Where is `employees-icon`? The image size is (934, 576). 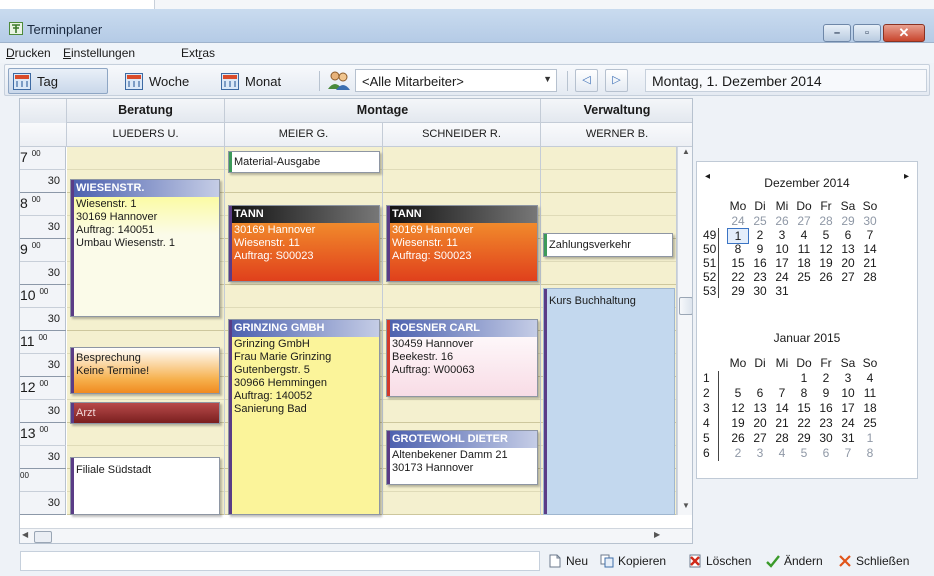
employees-icon is located at coordinates (339, 80).